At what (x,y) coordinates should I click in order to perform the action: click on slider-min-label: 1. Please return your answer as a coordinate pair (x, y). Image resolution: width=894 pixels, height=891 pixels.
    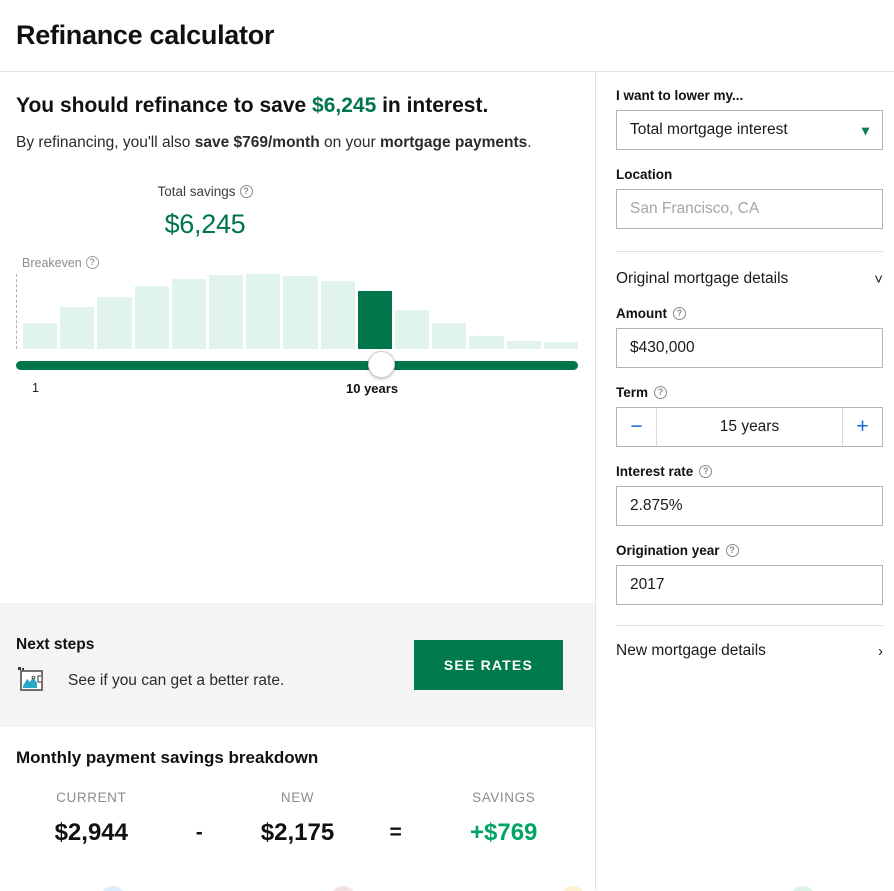
    Looking at the image, I should click on (35, 387).